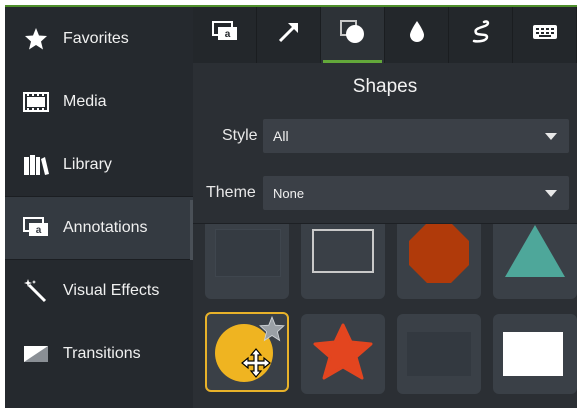  I want to click on tab-blur-highlight, so click(417, 34).